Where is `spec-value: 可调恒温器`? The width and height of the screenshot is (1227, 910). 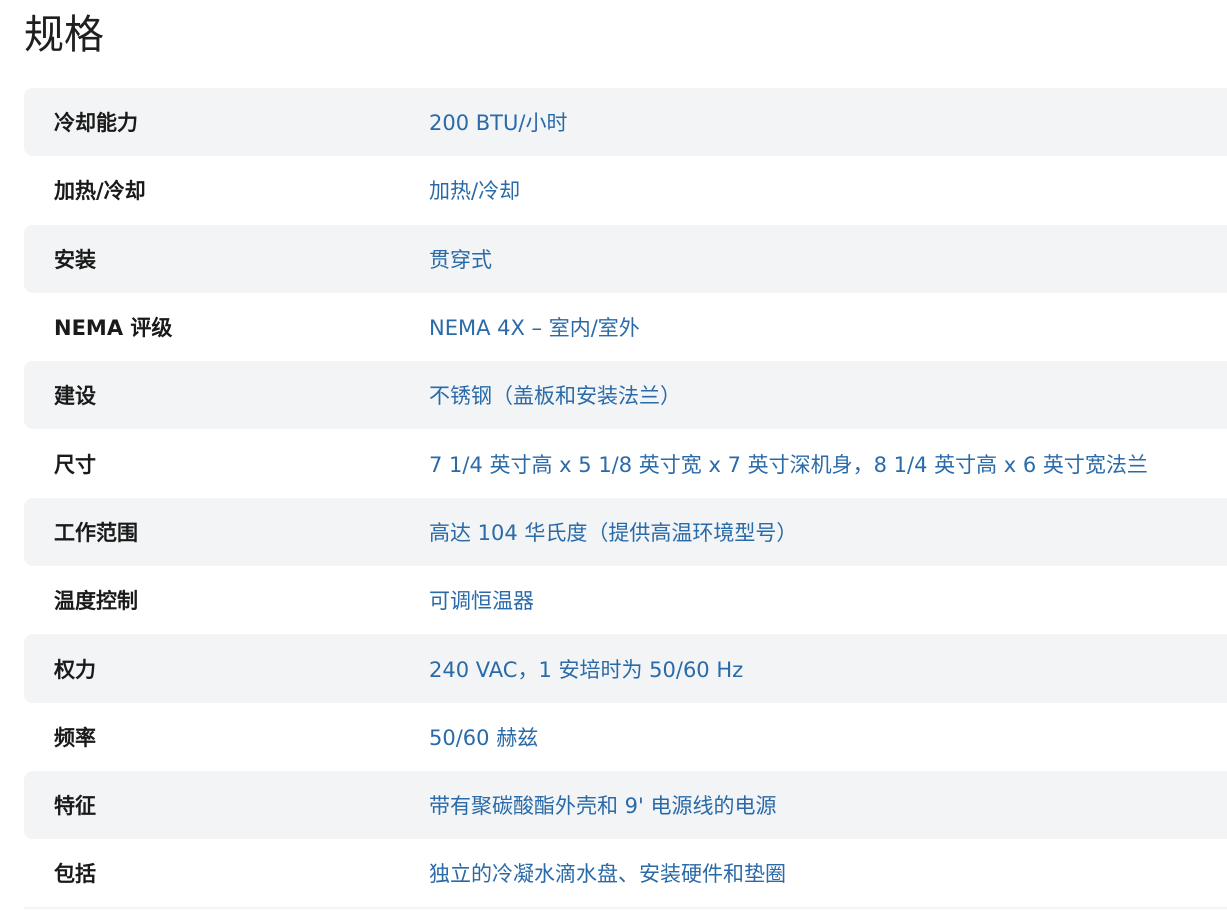 spec-value: 可调恒温器 is located at coordinates (481, 601).